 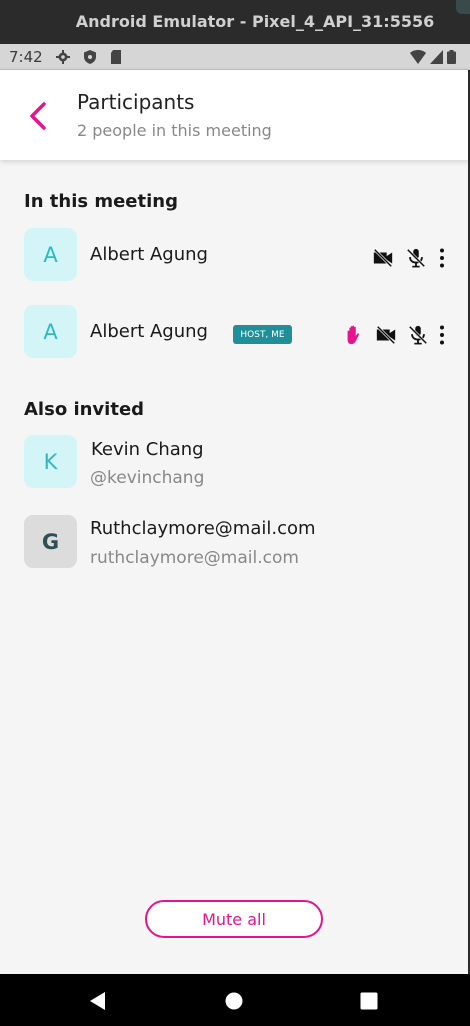 I want to click on invitee-handle: @kevinchang, so click(x=147, y=478).